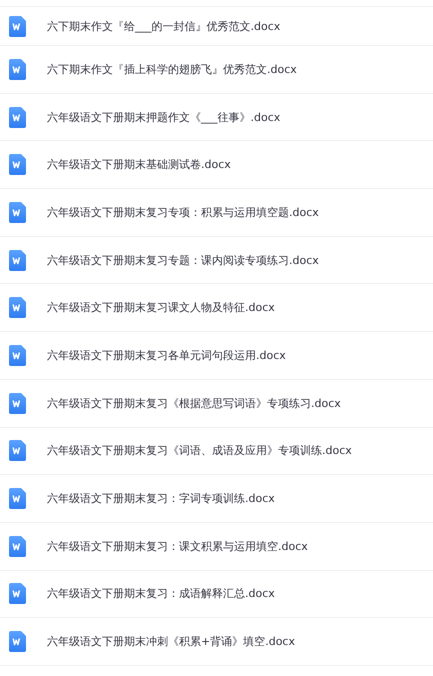 Image resolution: width=433 pixels, height=676 pixels. Describe the element at coordinates (166, 355) in the screenshot. I see `file-name: 六年级语文下册期末复习各单元词句段运用.docx` at that location.